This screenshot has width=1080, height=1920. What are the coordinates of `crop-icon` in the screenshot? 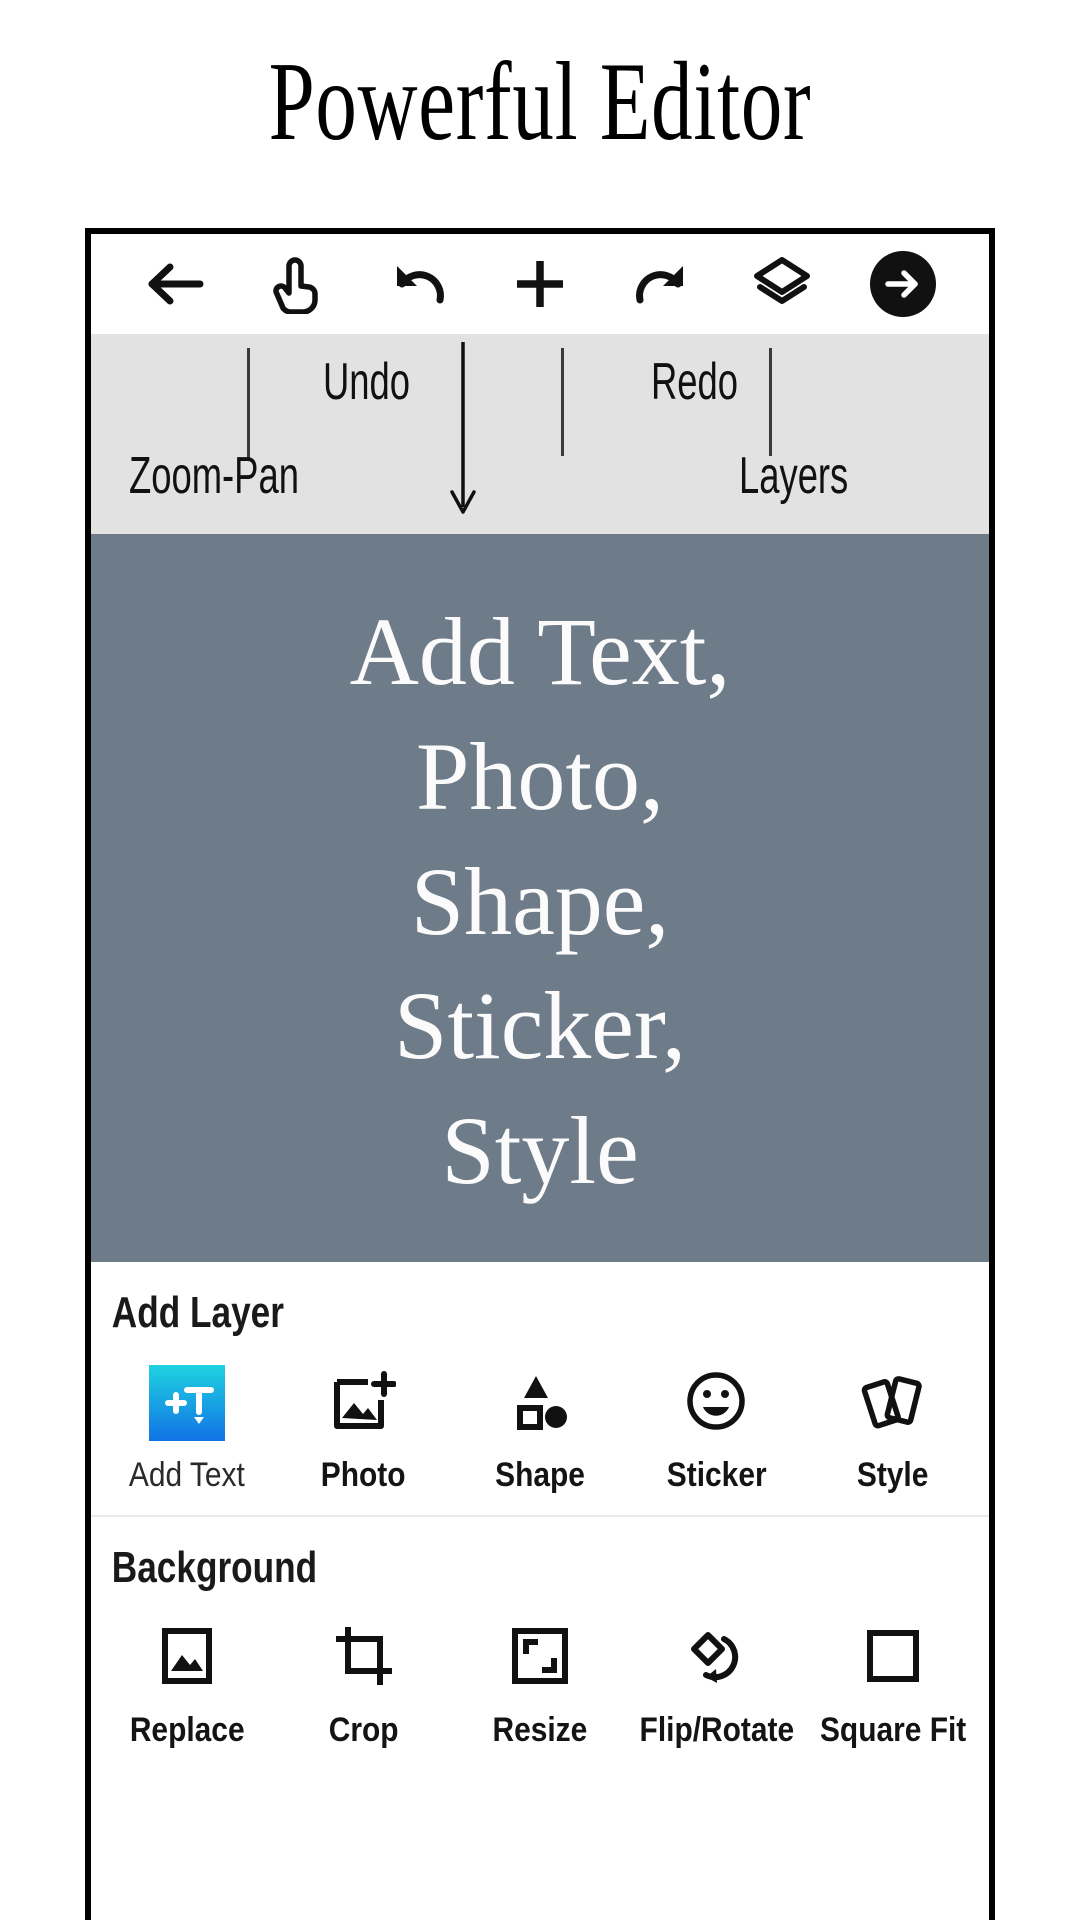 It's located at (364, 1658).